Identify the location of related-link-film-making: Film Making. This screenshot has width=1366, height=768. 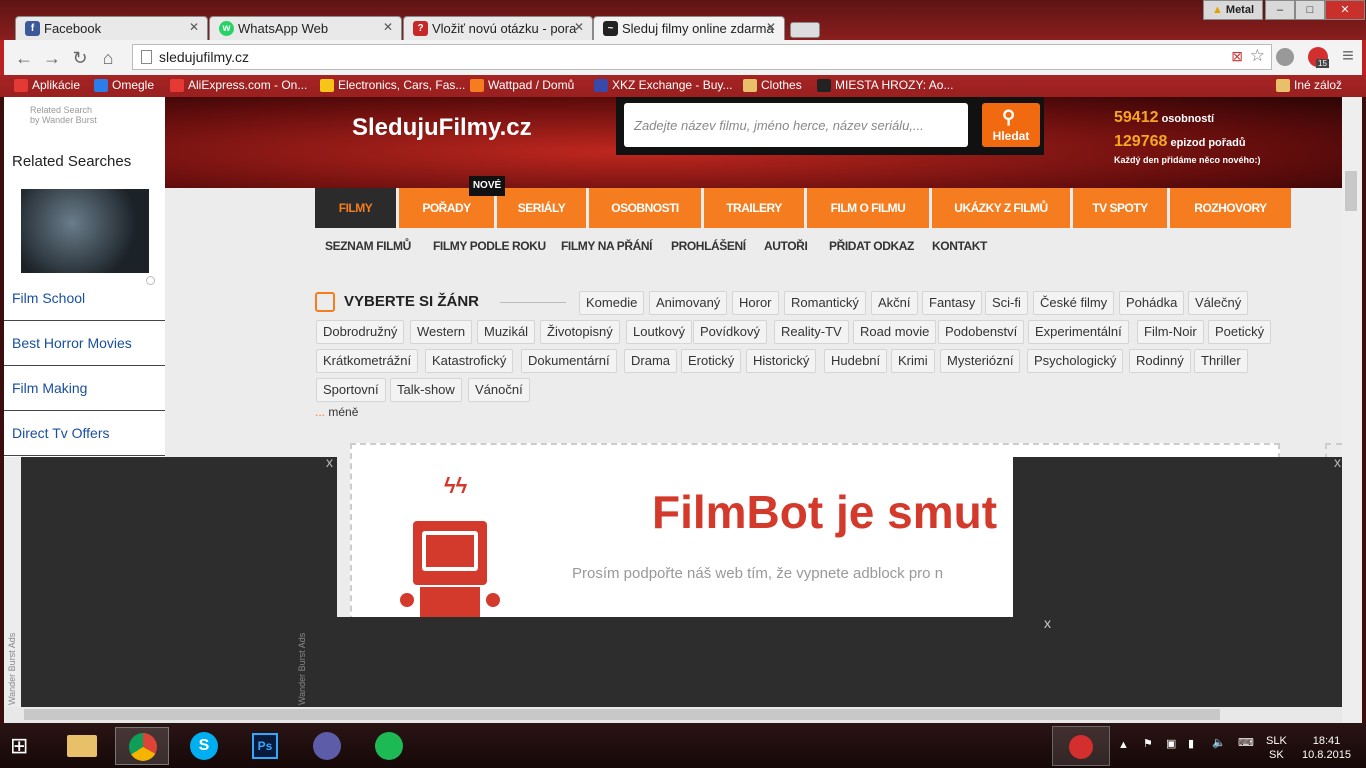
(49, 388).